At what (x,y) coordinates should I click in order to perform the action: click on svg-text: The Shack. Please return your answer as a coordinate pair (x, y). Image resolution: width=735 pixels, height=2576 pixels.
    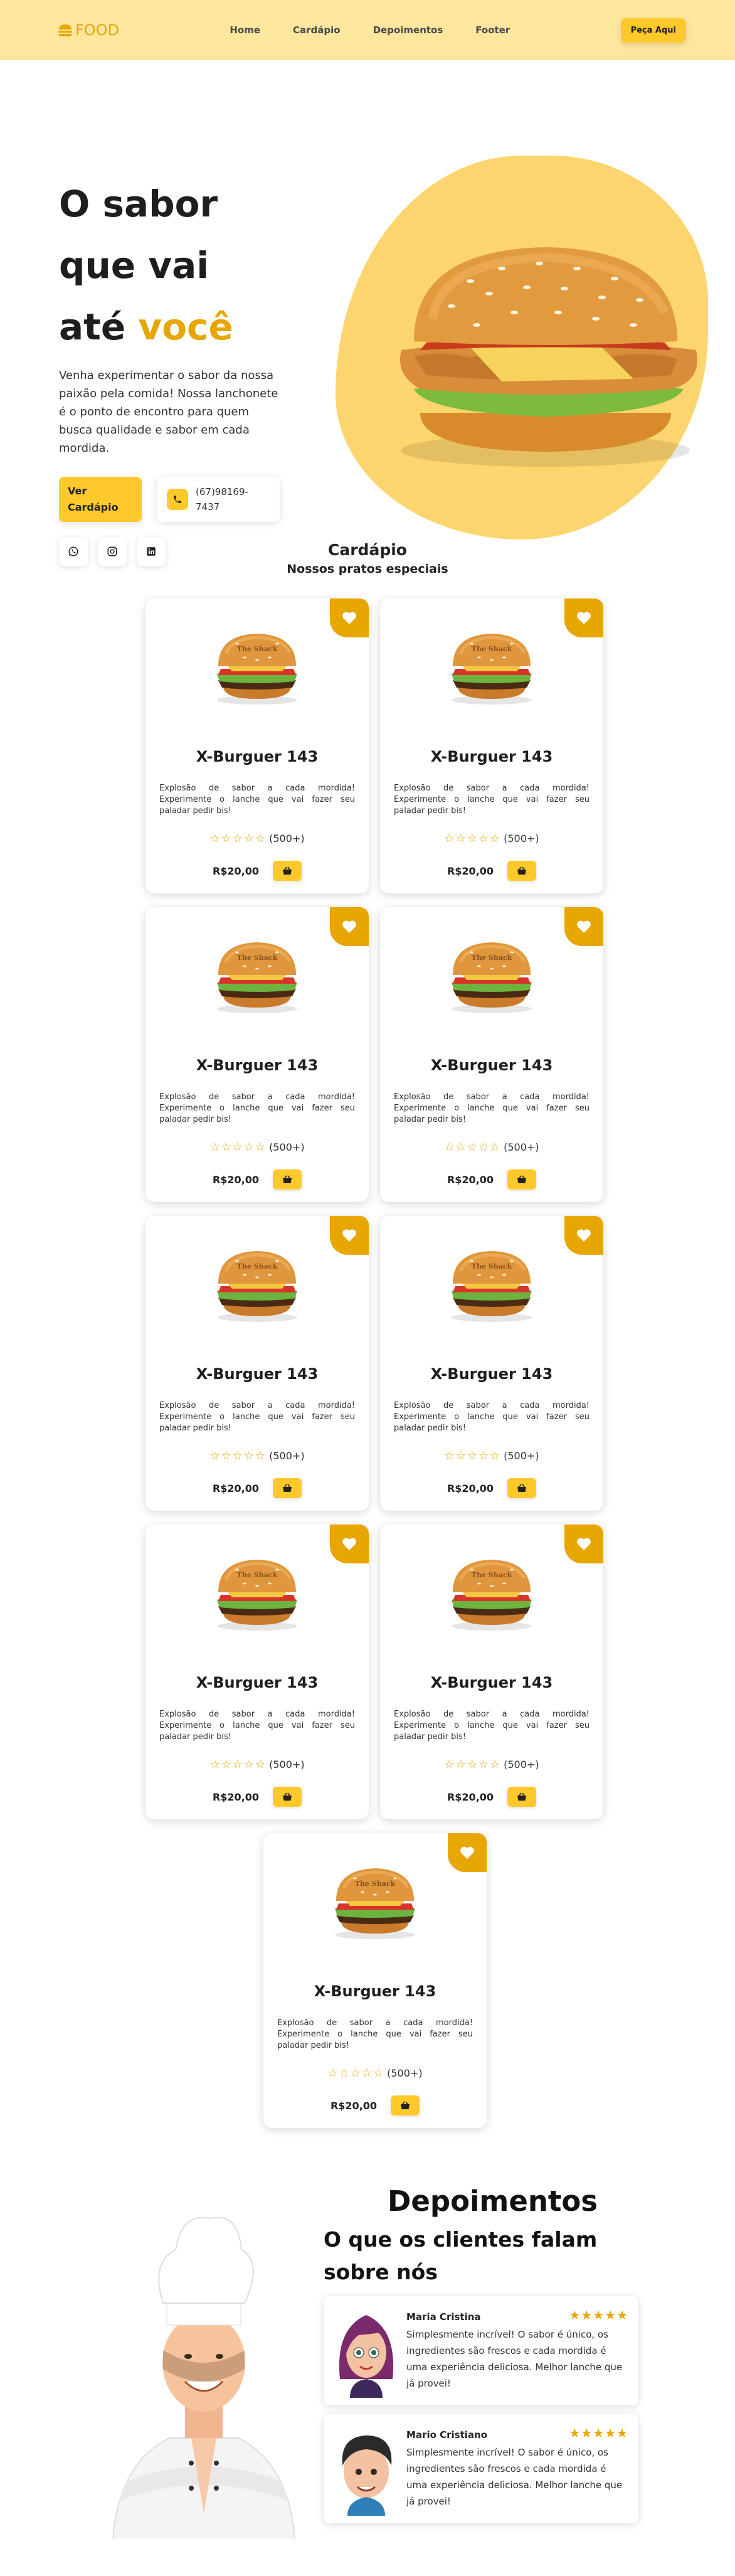
    Looking at the image, I should click on (492, 649).